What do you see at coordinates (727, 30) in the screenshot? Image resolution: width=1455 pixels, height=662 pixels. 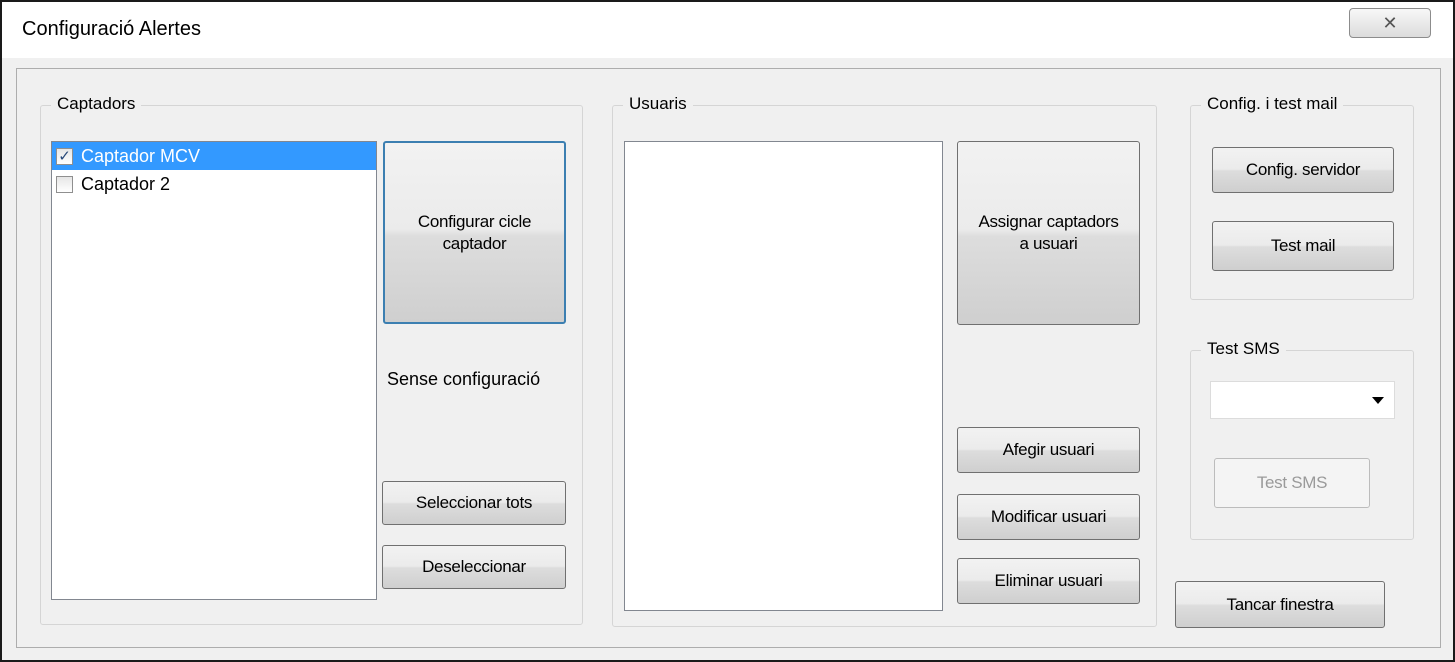 I see `title-bar: Configuració Alertes ✕` at bounding box center [727, 30].